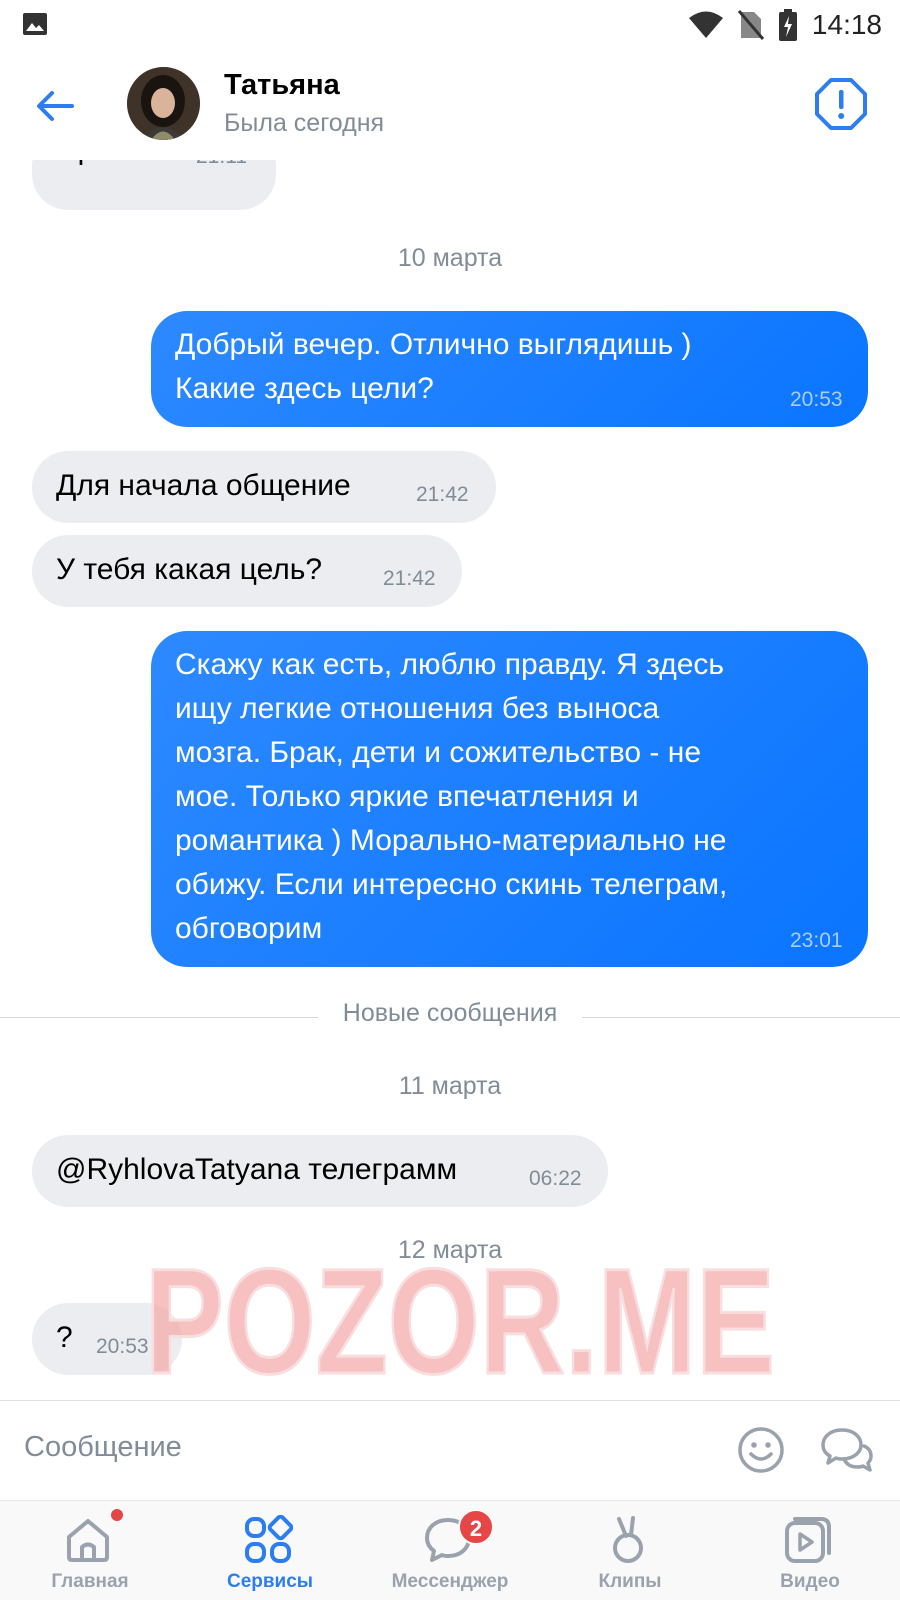 Image resolution: width=900 pixels, height=1600 pixels. What do you see at coordinates (249, 928) in the screenshot?
I see `message-text-line: обговорим` at bounding box center [249, 928].